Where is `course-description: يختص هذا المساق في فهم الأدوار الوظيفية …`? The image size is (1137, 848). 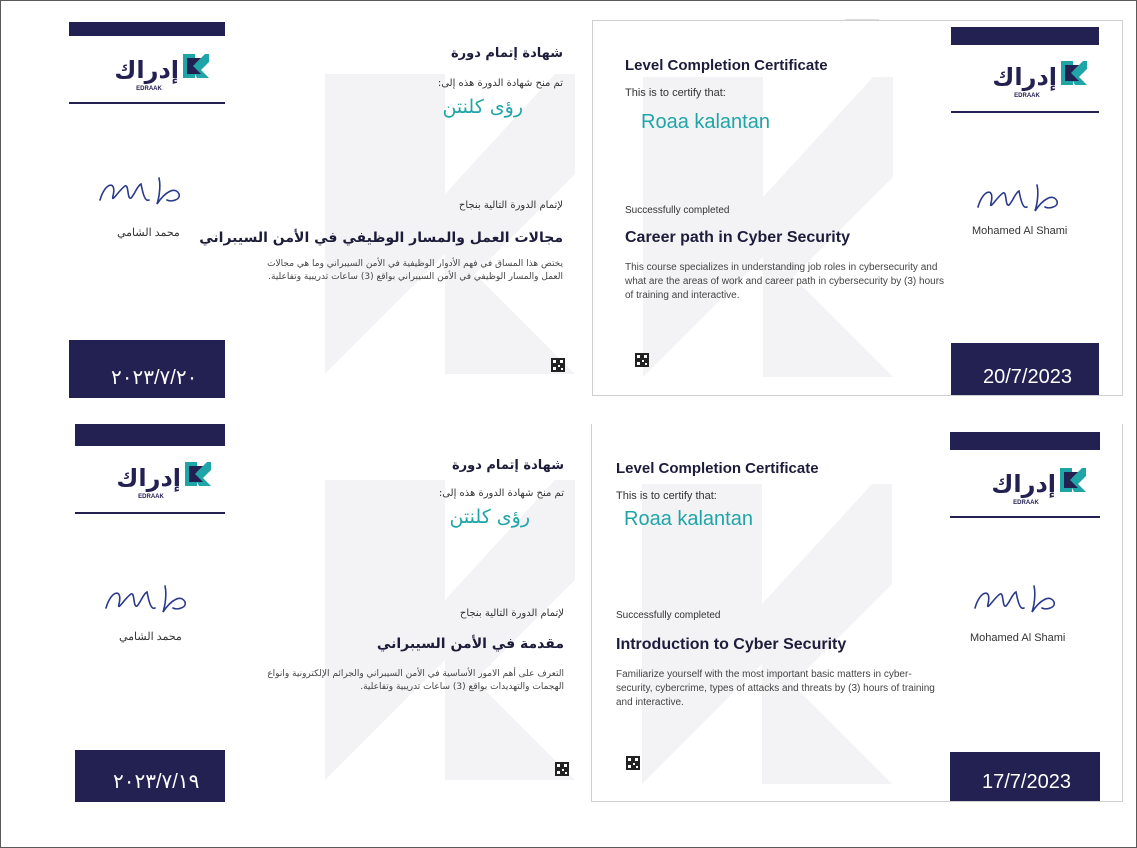
course-description: يختص هذا المساق في فهم الأدوار الوظيفية … is located at coordinates (415, 270).